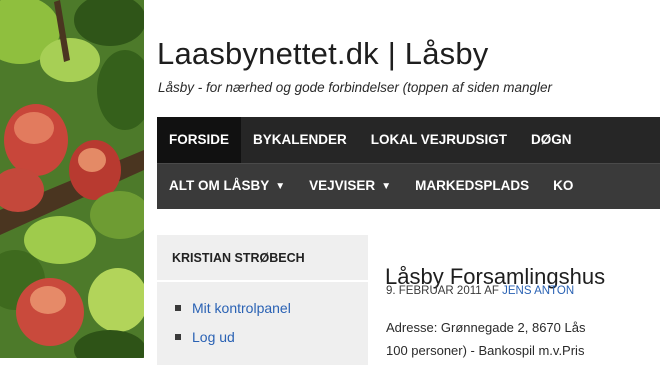  I want to click on nav-item-alt-om-lasby: ALT OM LÅSBY ▼, so click(227, 186).